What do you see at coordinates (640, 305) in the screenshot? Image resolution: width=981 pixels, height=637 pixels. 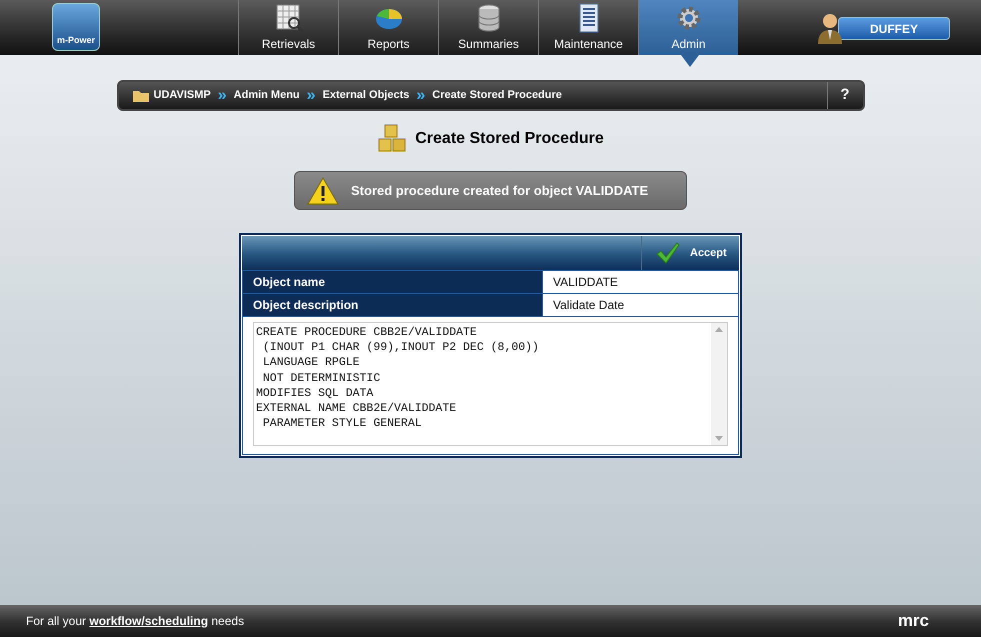 I see `field-value: Validate Date` at bounding box center [640, 305].